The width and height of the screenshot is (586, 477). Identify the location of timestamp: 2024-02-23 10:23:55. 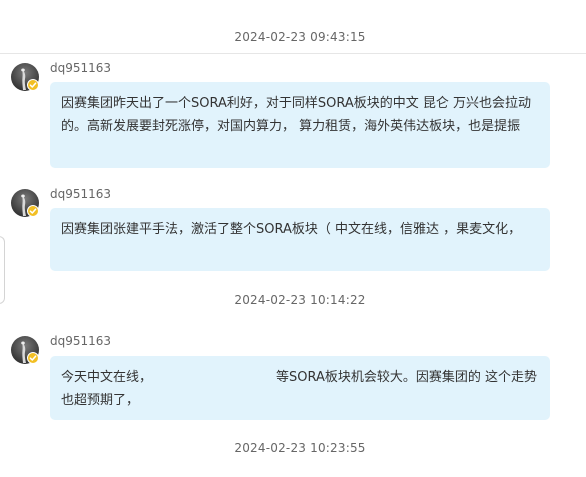
(300, 448).